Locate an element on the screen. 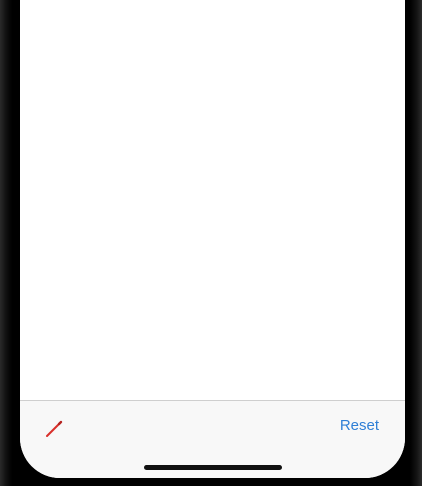 This screenshot has width=422, height=486. pencil-icon is located at coordinates (54, 429).